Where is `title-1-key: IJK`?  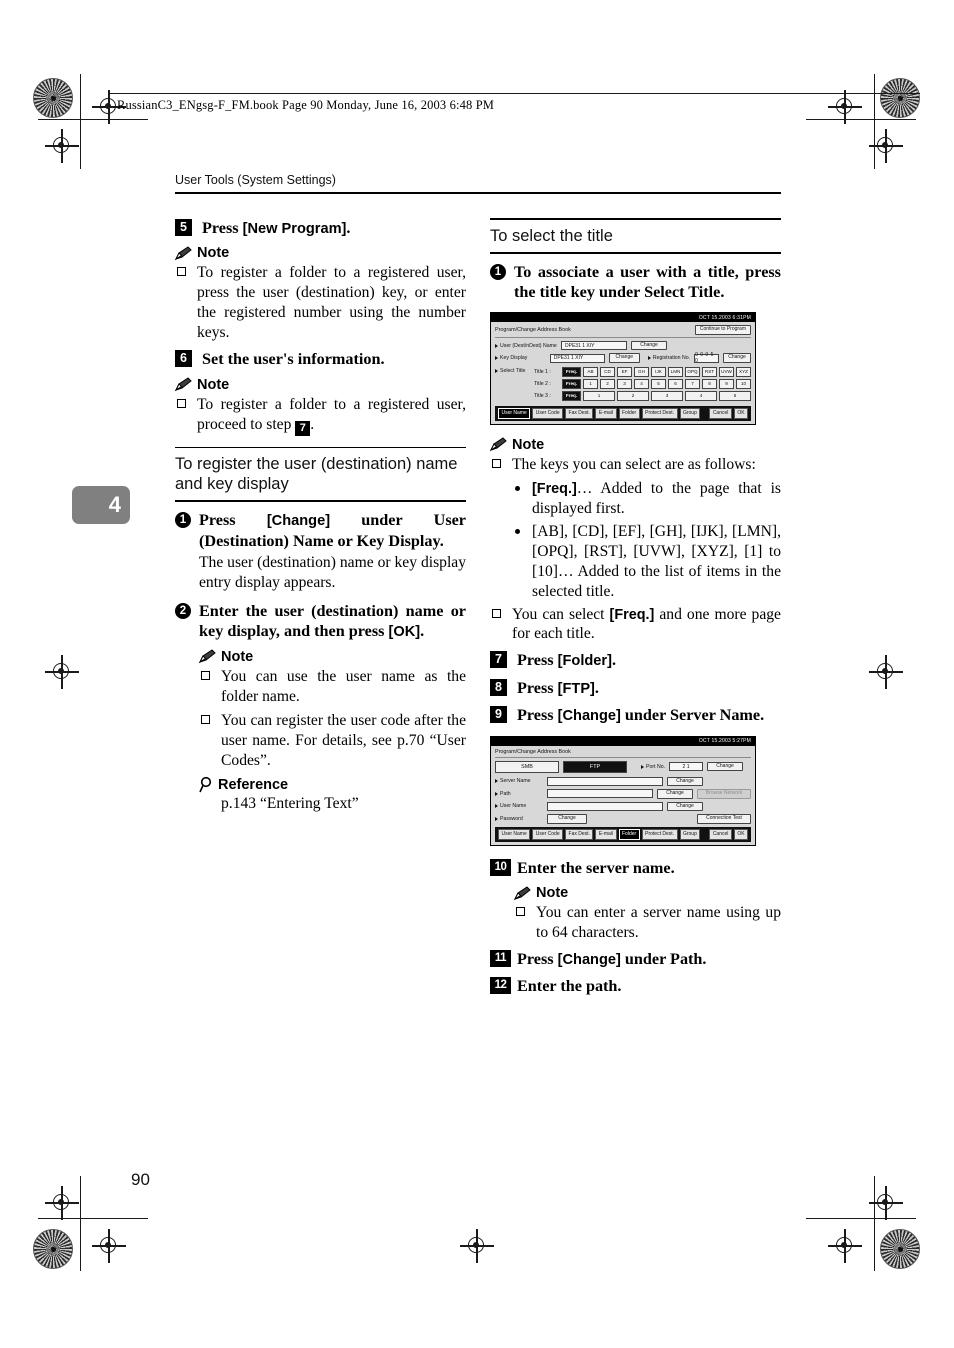 title-1-key: IJK is located at coordinates (658, 371).